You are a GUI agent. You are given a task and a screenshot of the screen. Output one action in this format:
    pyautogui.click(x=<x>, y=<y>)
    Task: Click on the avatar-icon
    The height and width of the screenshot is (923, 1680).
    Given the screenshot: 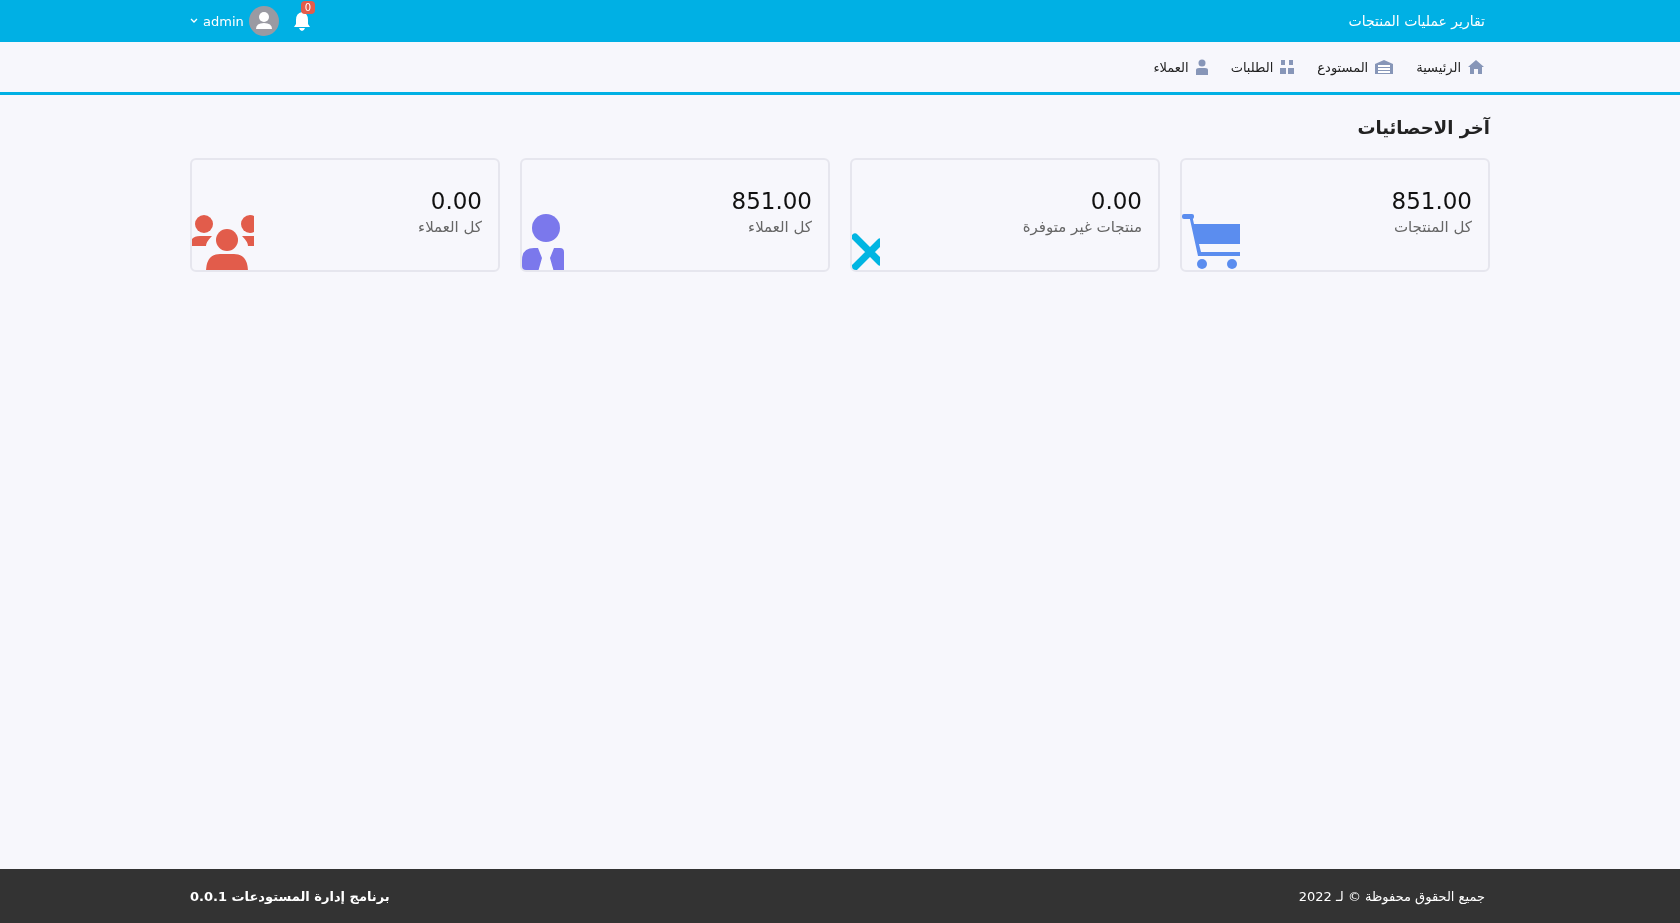 What is the action you would take?
    pyautogui.click(x=263, y=21)
    